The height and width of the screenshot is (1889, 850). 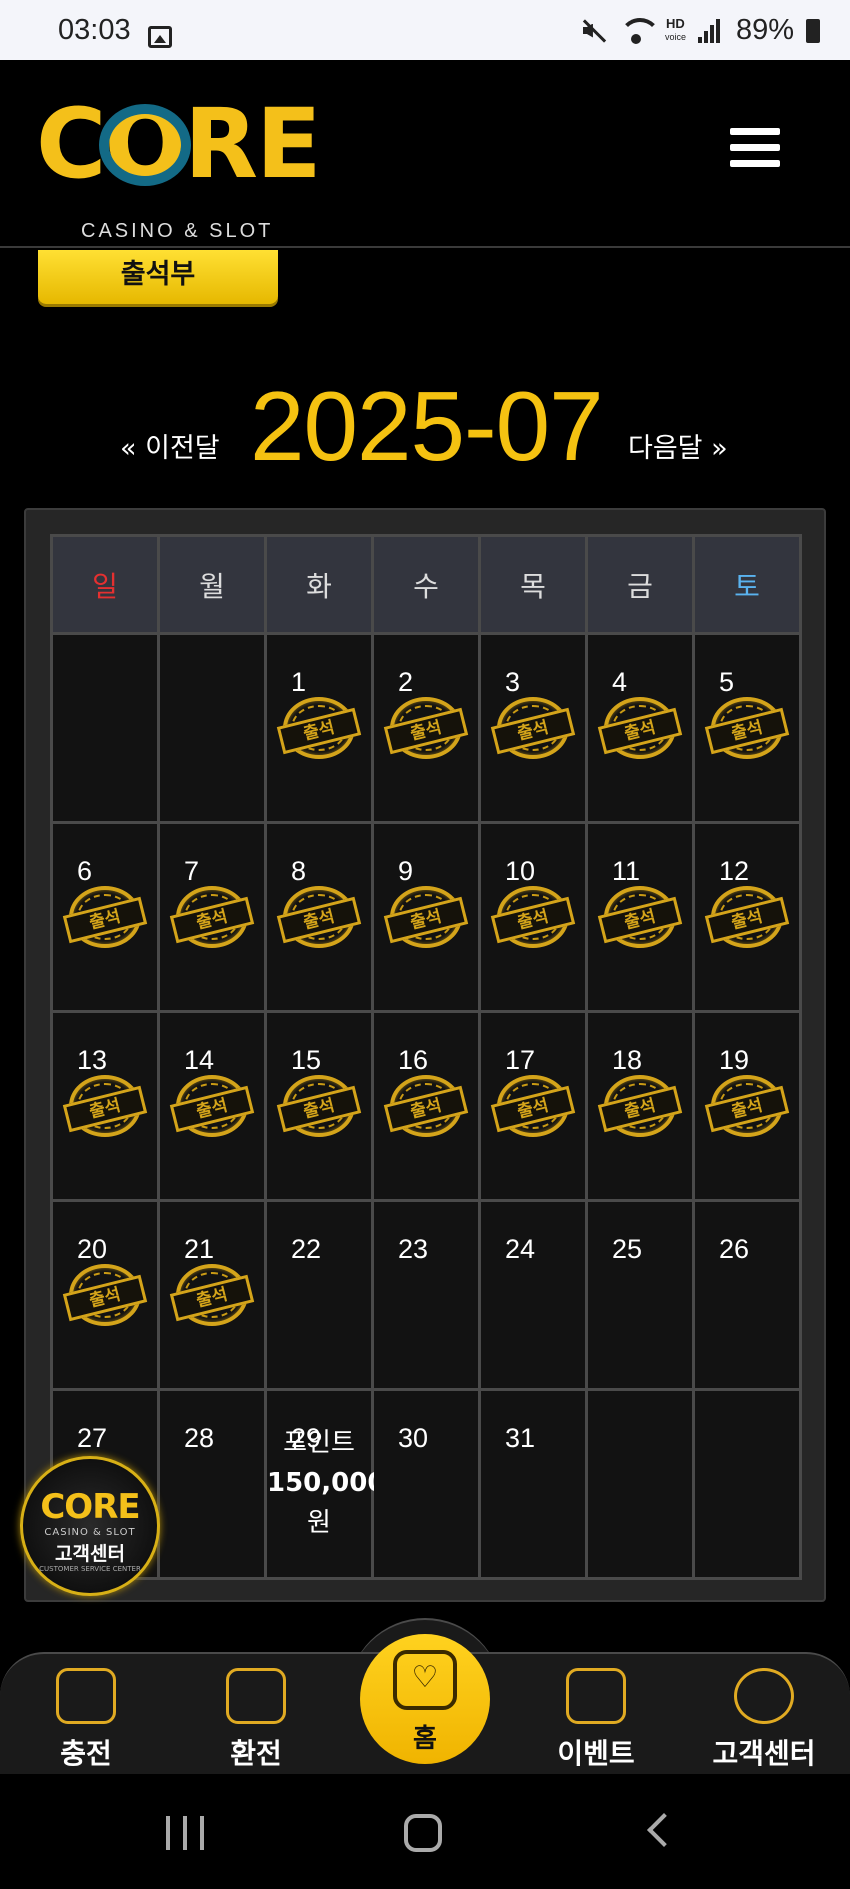 I want to click on battery-percent: 89%, so click(x=764, y=30).